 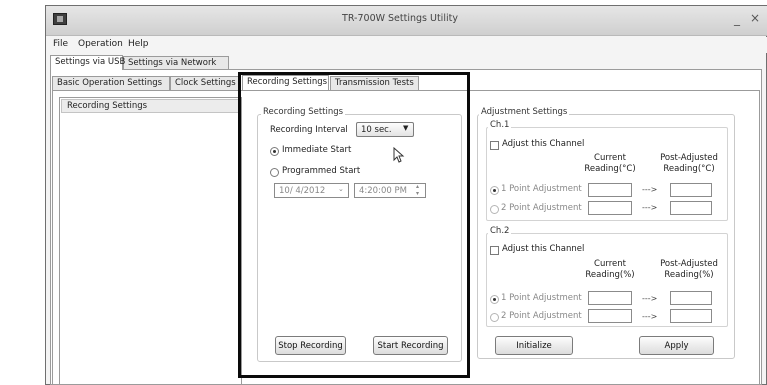 I want to click on recording-interval-select: 10 sec. ▼, so click(x=385, y=129).